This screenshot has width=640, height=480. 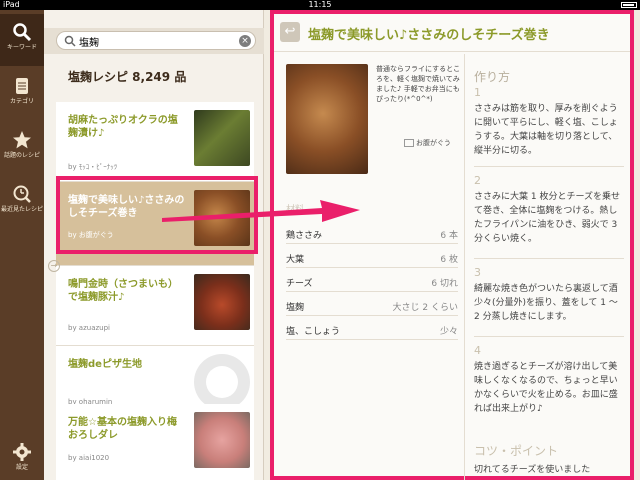 What do you see at coordinates (464, 267) in the screenshot?
I see `column-divider` at bounding box center [464, 267].